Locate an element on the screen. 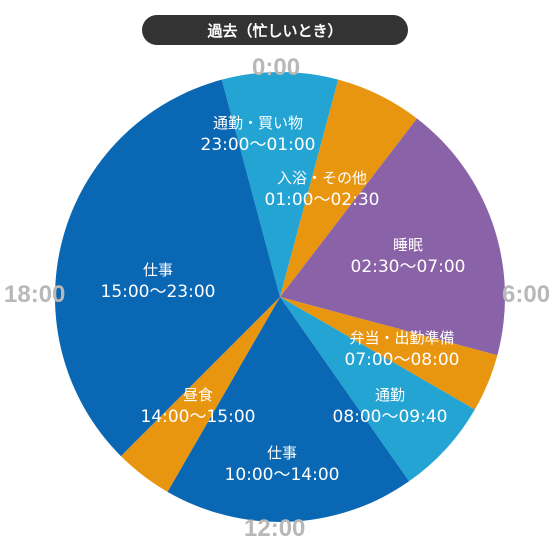 The height and width of the screenshot is (550, 550). slice-name-3: 弁当・出勤準備 is located at coordinates (401, 338).